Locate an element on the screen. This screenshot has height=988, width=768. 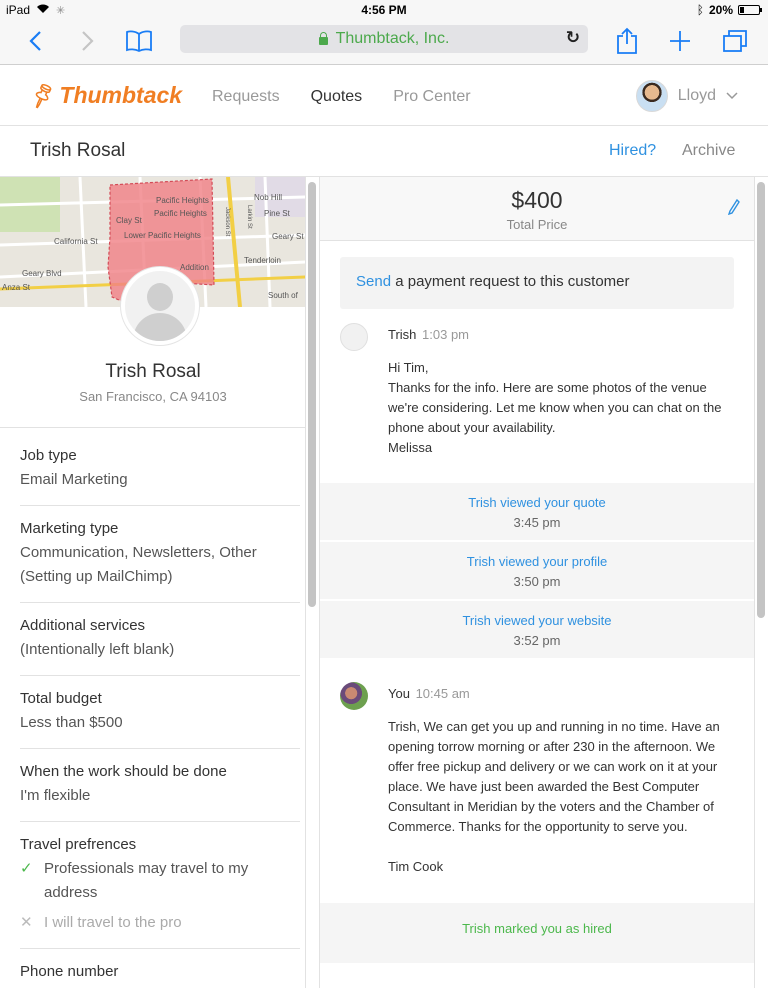
cross-icon: ✕ is located at coordinates (26, 922).